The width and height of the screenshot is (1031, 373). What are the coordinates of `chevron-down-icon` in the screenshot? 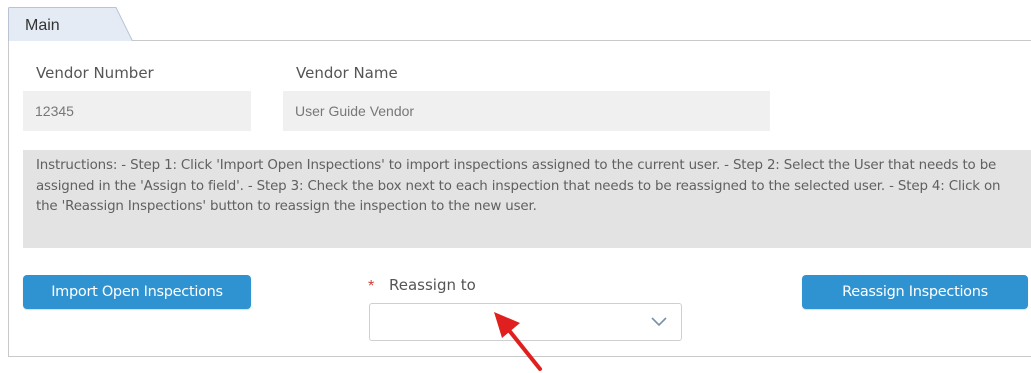 It's located at (659, 322).